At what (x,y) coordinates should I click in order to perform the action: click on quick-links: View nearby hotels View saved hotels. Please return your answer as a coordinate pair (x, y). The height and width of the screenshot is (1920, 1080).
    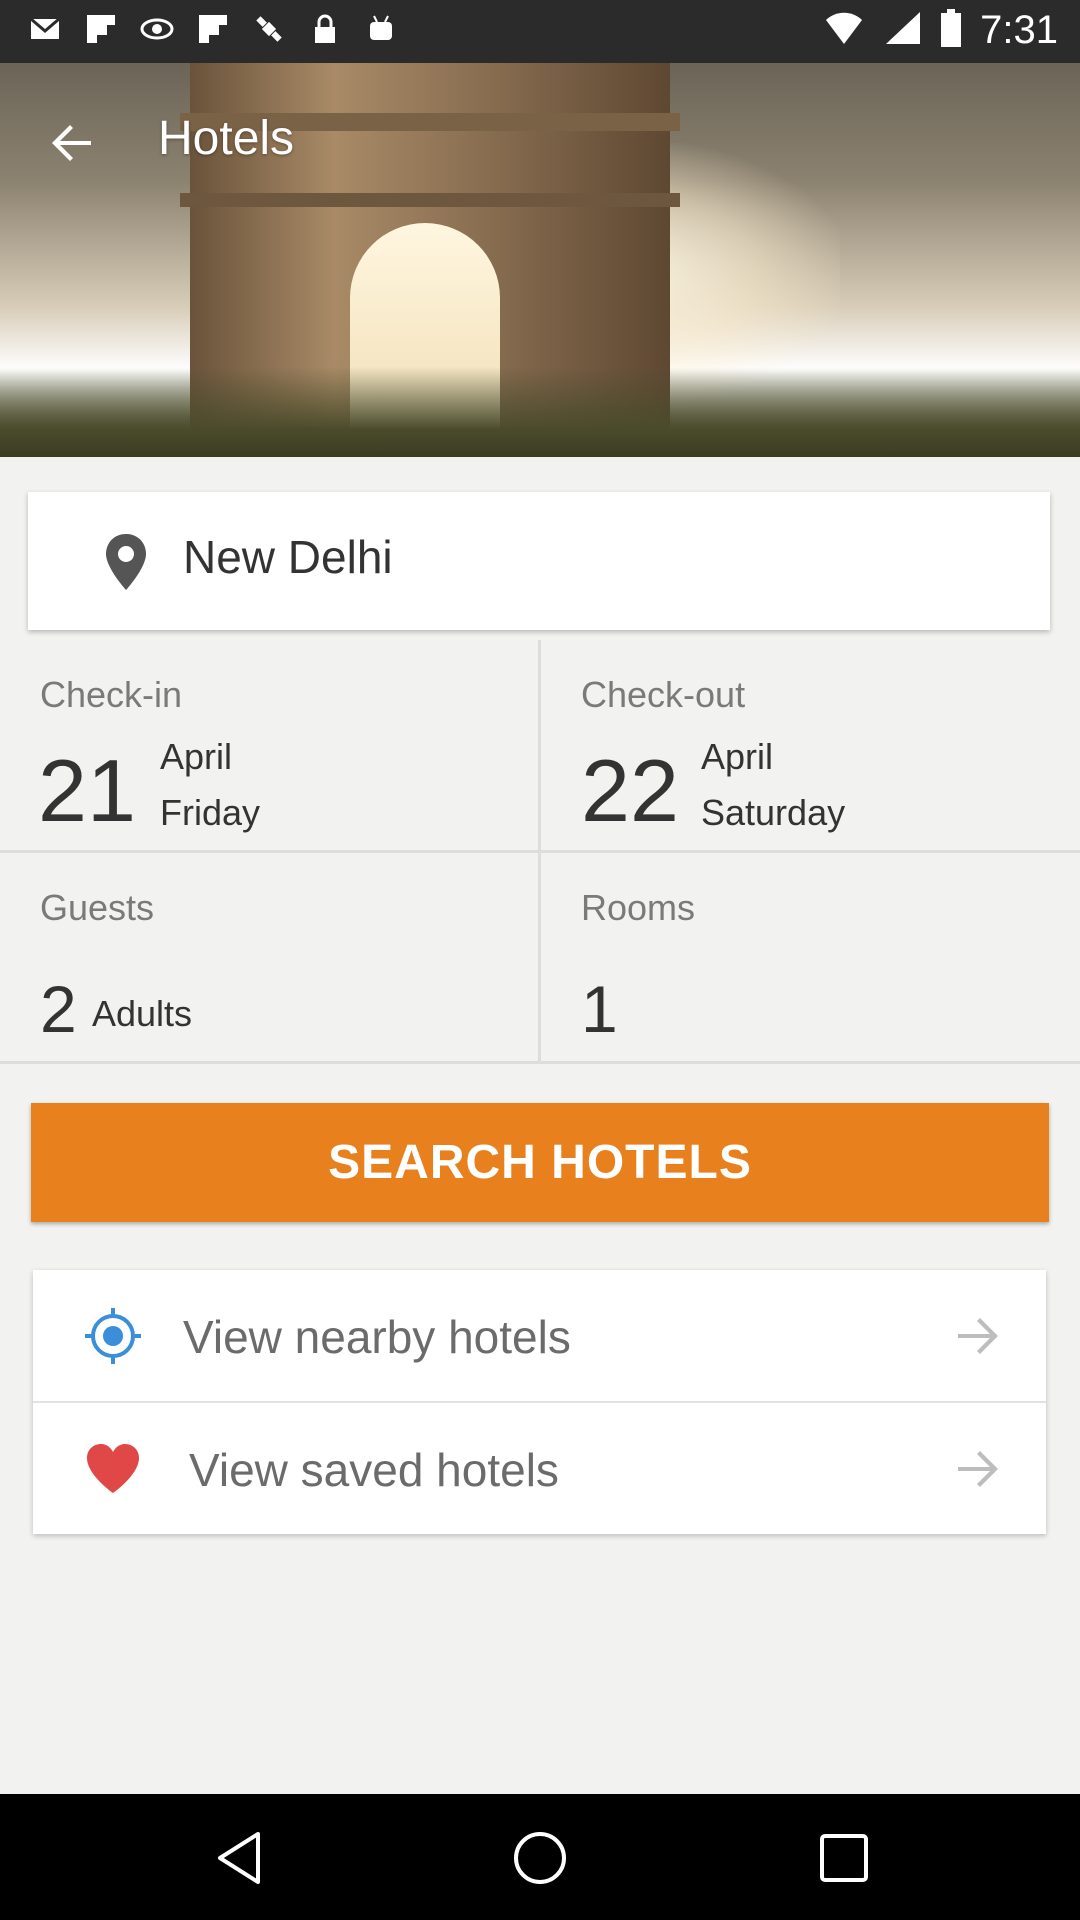
    Looking at the image, I should click on (539, 1402).